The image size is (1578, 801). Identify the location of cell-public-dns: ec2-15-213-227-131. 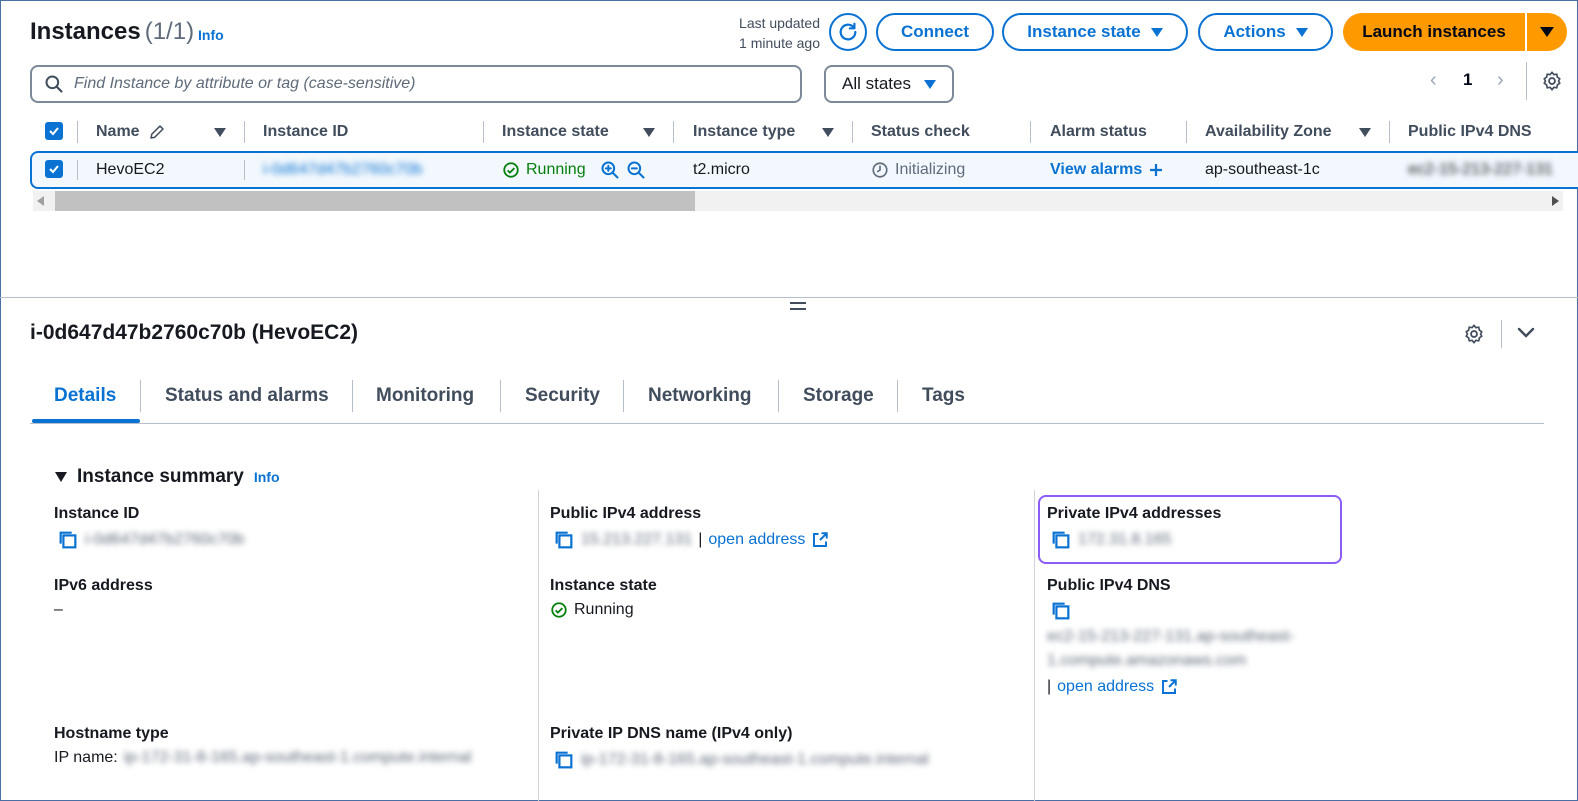
(1480, 170).